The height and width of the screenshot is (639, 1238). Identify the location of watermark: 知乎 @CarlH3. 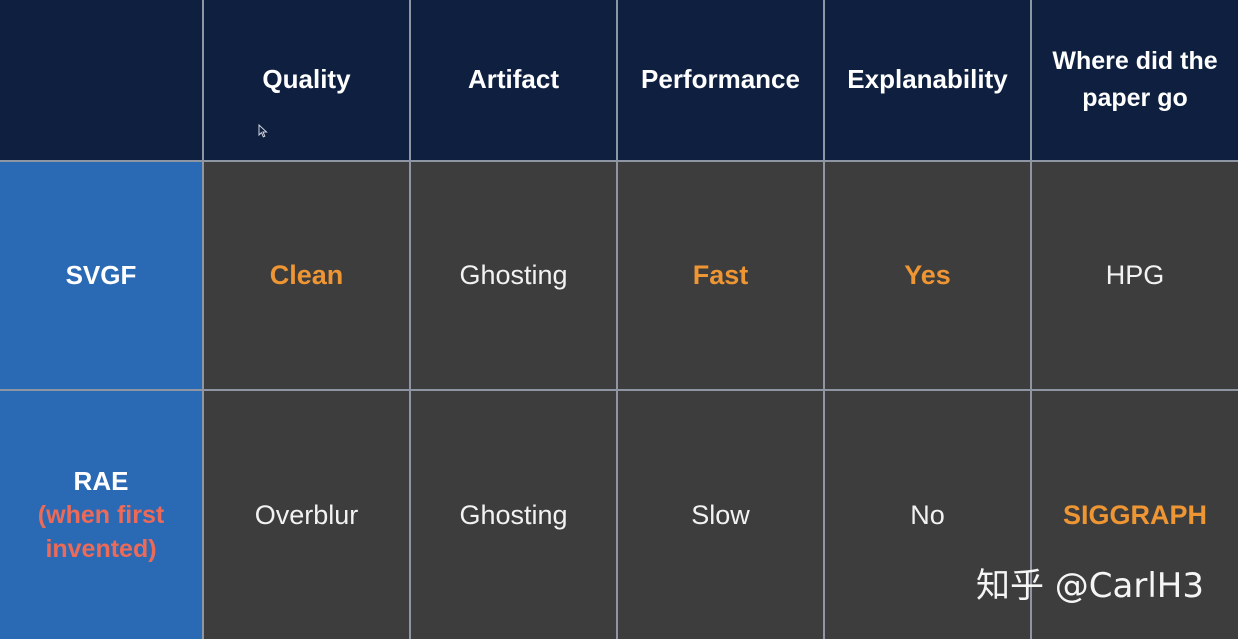
(1089, 586).